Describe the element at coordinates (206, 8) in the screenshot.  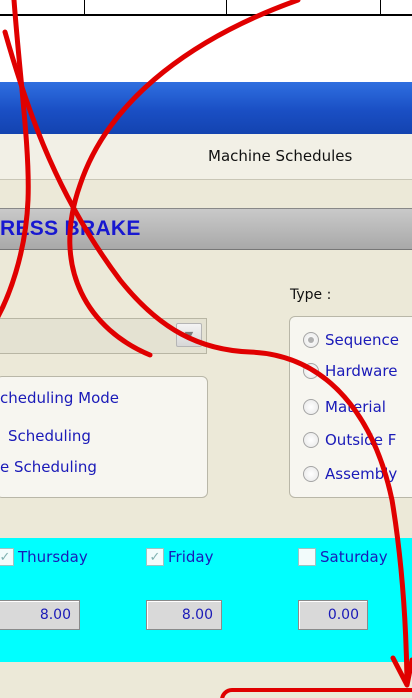
I see `top-table-strip` at that location.